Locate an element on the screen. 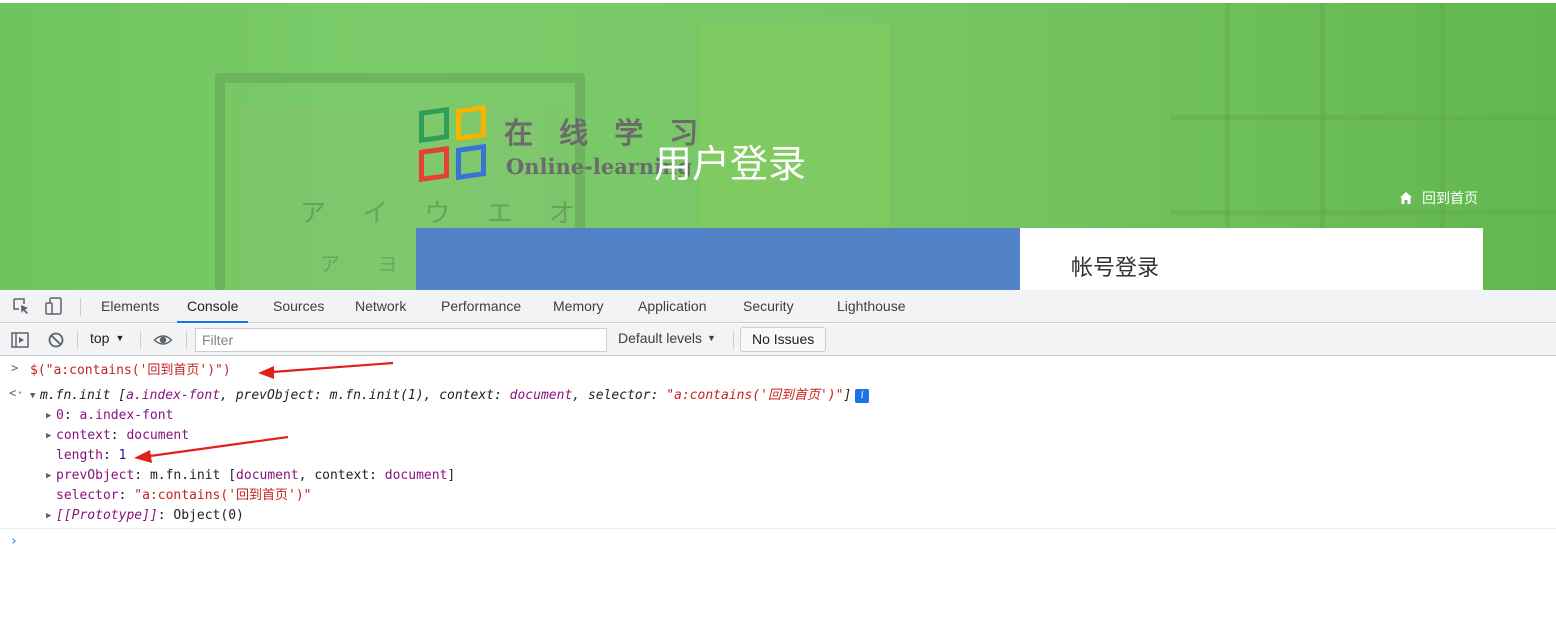 The image size is (1556, 633). console-prompt-icon: › is located at coordinates (14, 541).